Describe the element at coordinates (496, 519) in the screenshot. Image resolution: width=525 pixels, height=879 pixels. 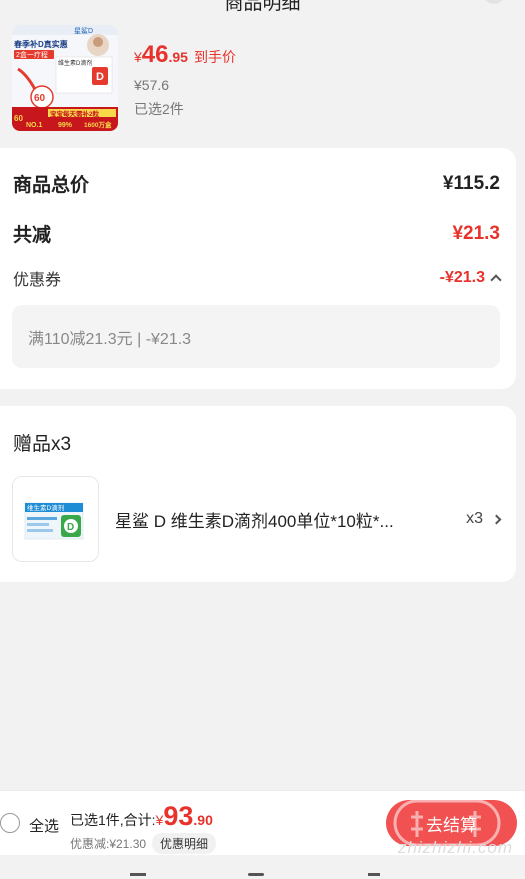
I see `chevron-right-icon` at that location.